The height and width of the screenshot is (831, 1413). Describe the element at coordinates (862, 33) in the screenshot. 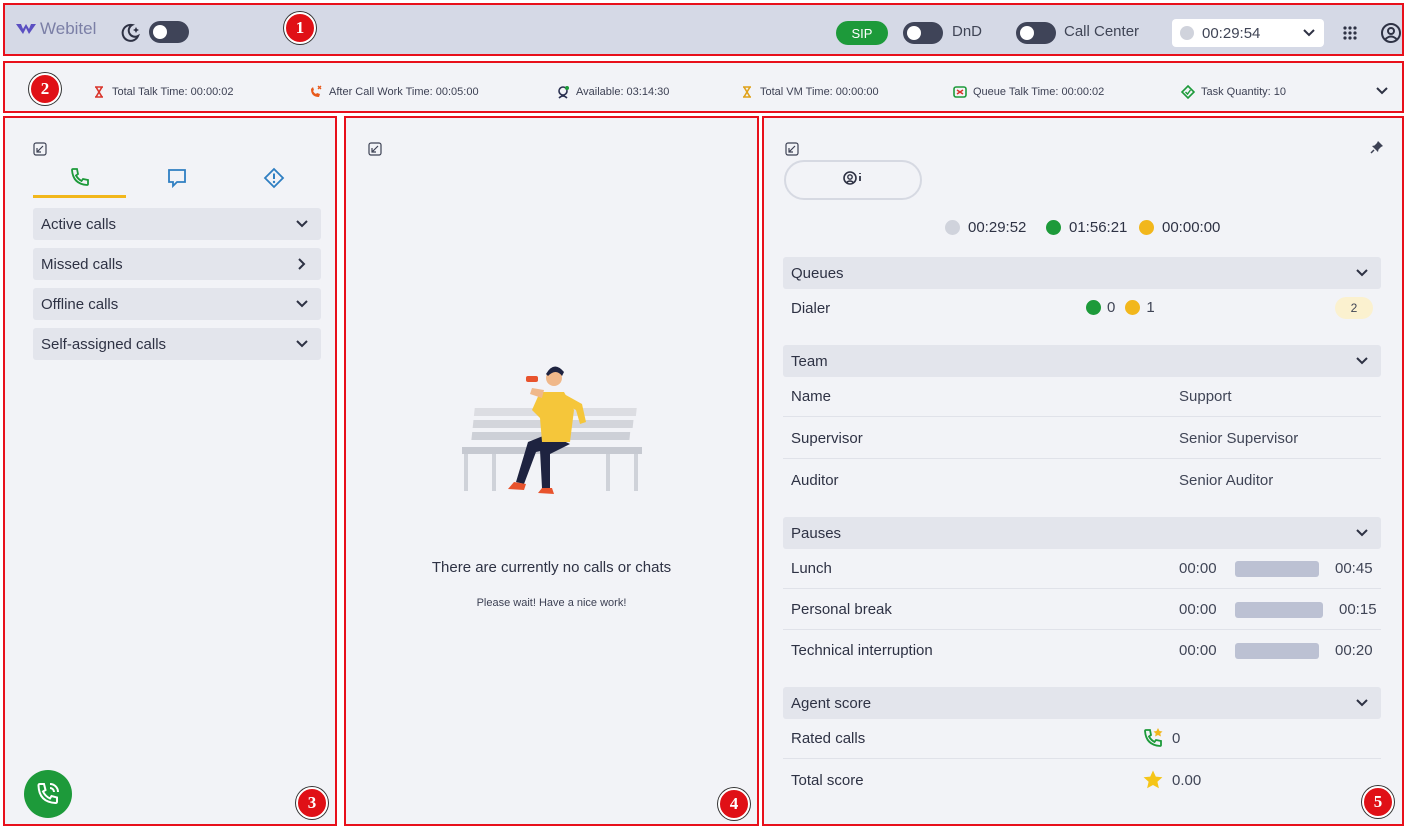

I see `sip-status-badge: SIP` at that location.